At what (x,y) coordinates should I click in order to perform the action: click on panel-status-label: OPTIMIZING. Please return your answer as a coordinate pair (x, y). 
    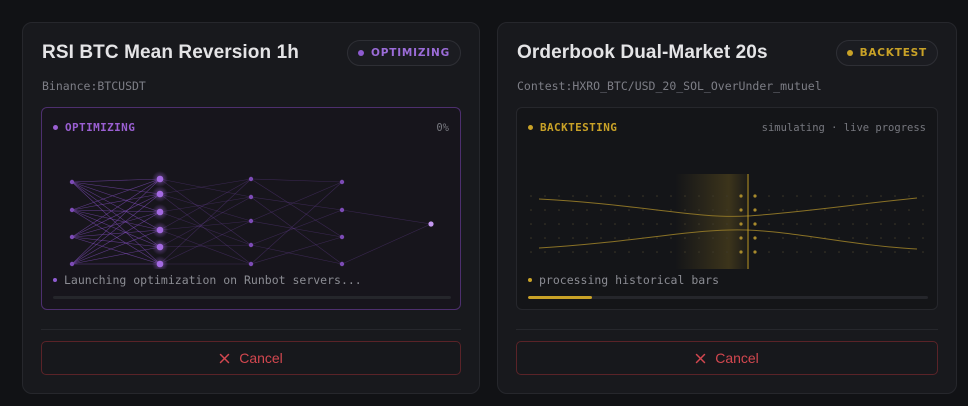
    Looking at the image, I should click on (100, 127).